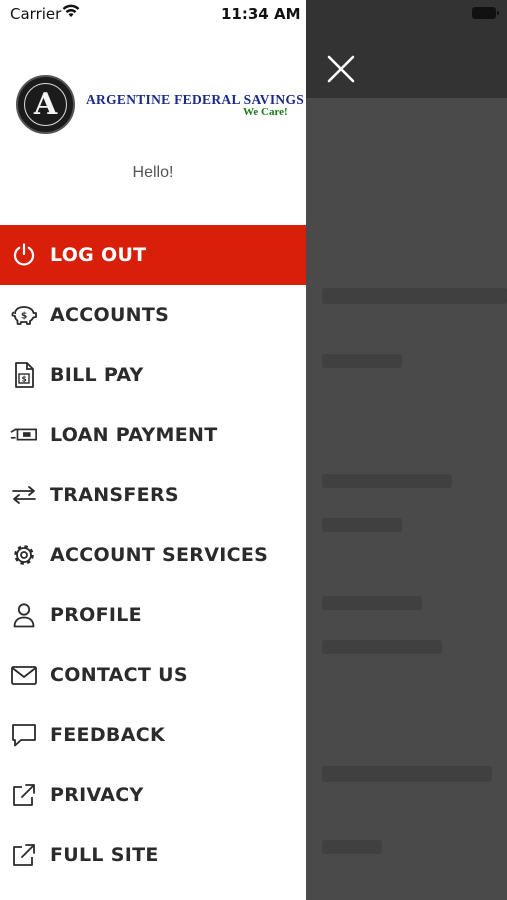 This screenshot has width=507, height=900. Describe the element at coordinates (107, 735) in the screenshot. I see `menu-item-label: FEEDBACK` at that location.